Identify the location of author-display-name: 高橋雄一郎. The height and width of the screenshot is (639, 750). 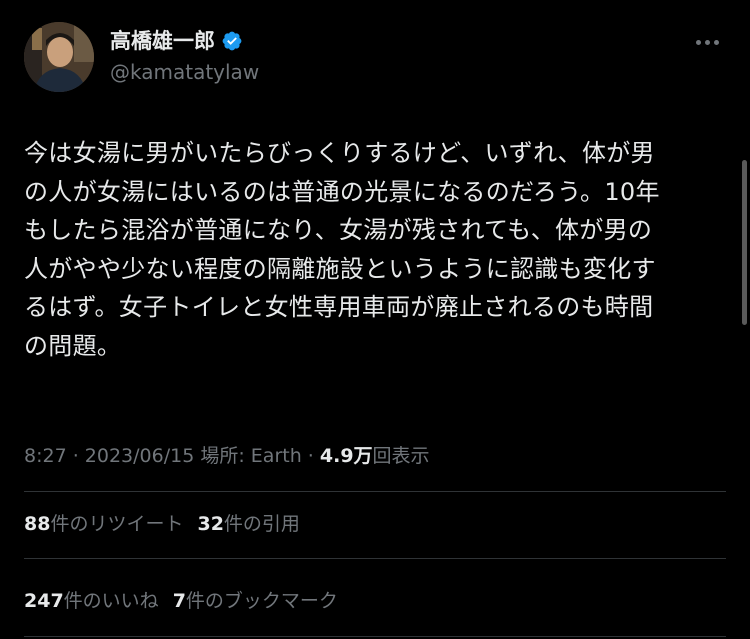
(162, 41).